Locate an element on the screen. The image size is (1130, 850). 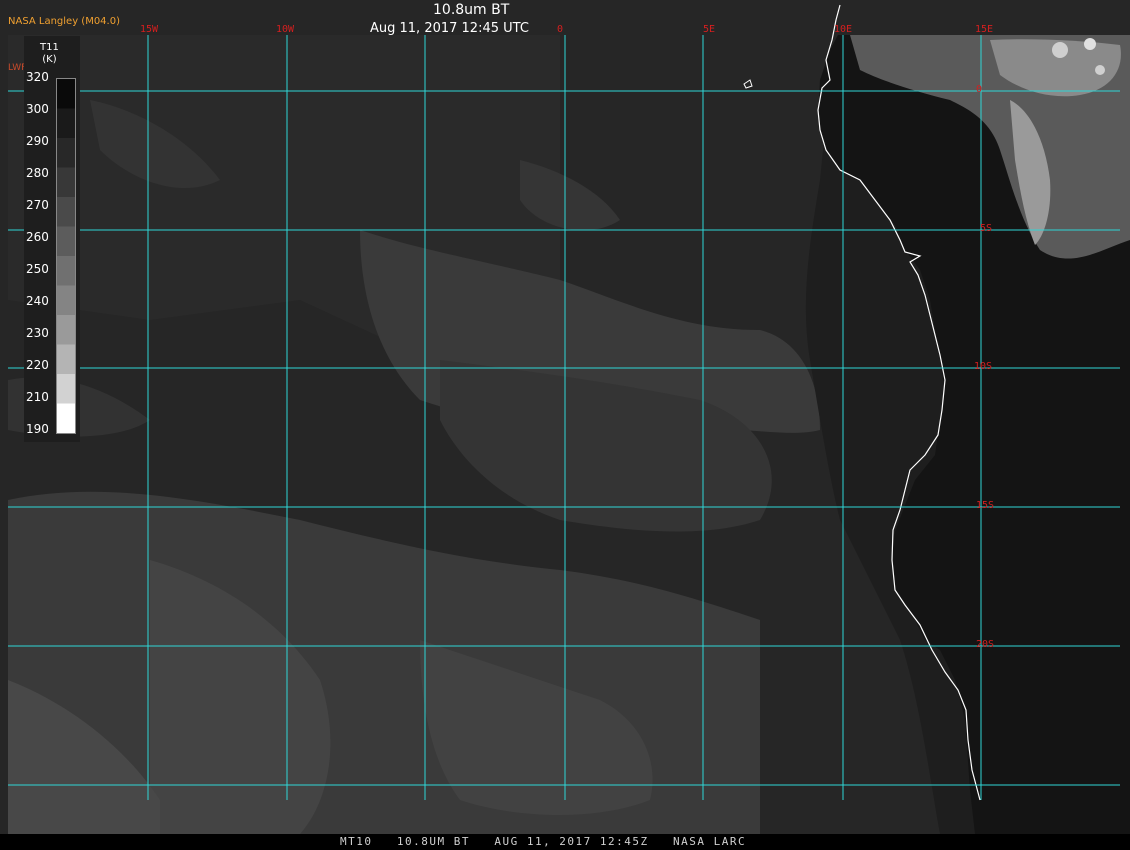
colorbar-tick-label: 270 is located at coordinates (37, 205).